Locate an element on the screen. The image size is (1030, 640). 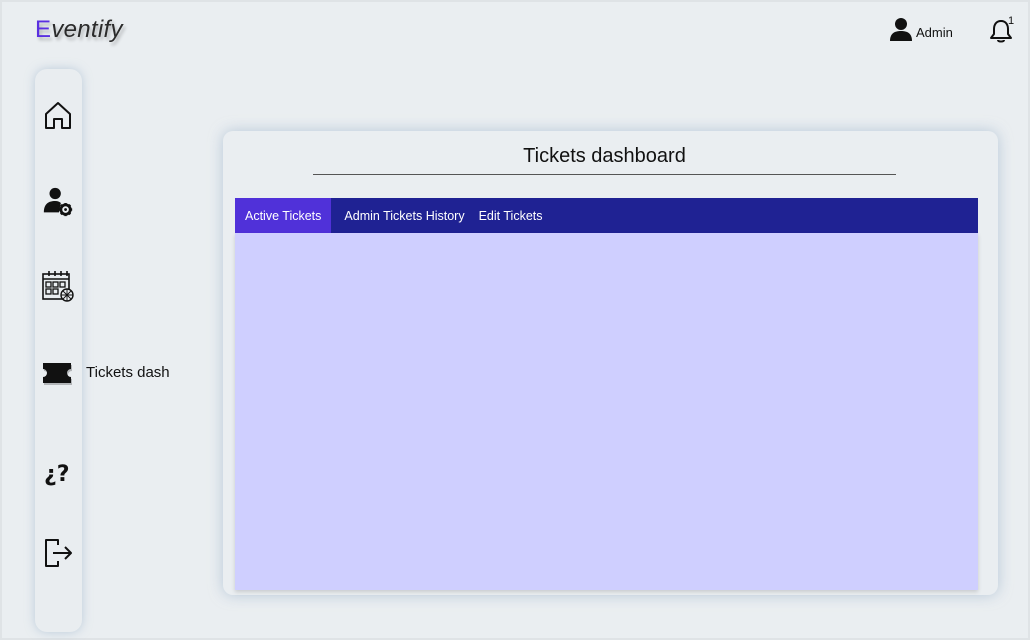
ticket-icon is located at coordinates (57, 374).